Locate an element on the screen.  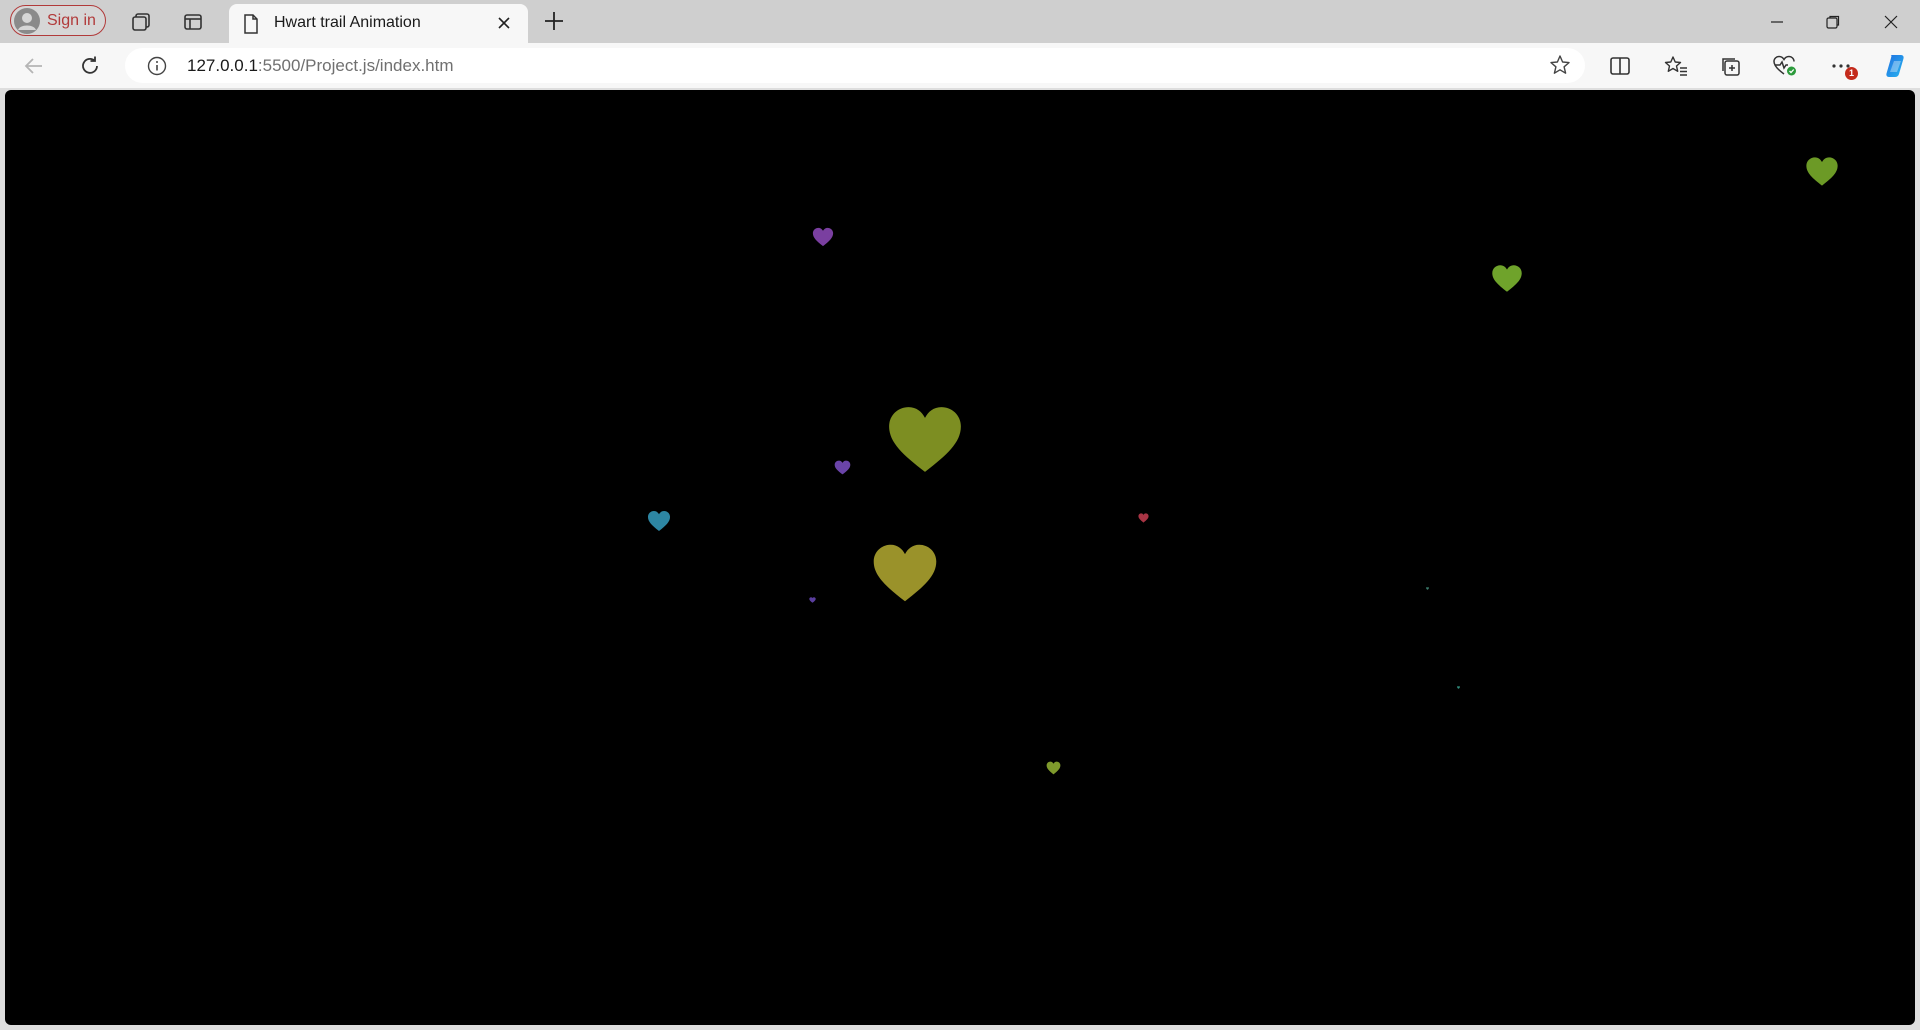
address-bar: 127.0.0.1:5500/Project.js/index.htm is located at coordinates (855, 65).